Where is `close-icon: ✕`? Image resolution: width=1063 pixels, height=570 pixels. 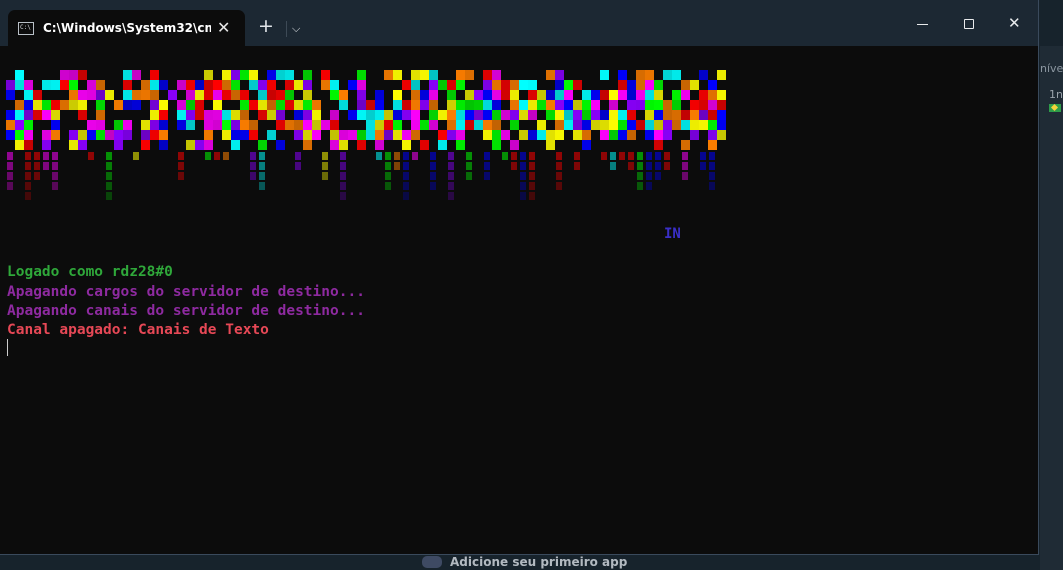
close-icon: ✕ is located at coordinates (1014, 23).